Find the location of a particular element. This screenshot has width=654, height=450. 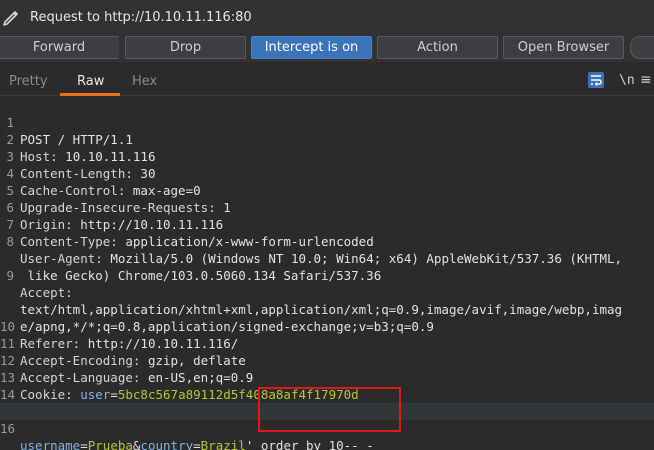

pencil-icon is located at coordinates (10, 18).